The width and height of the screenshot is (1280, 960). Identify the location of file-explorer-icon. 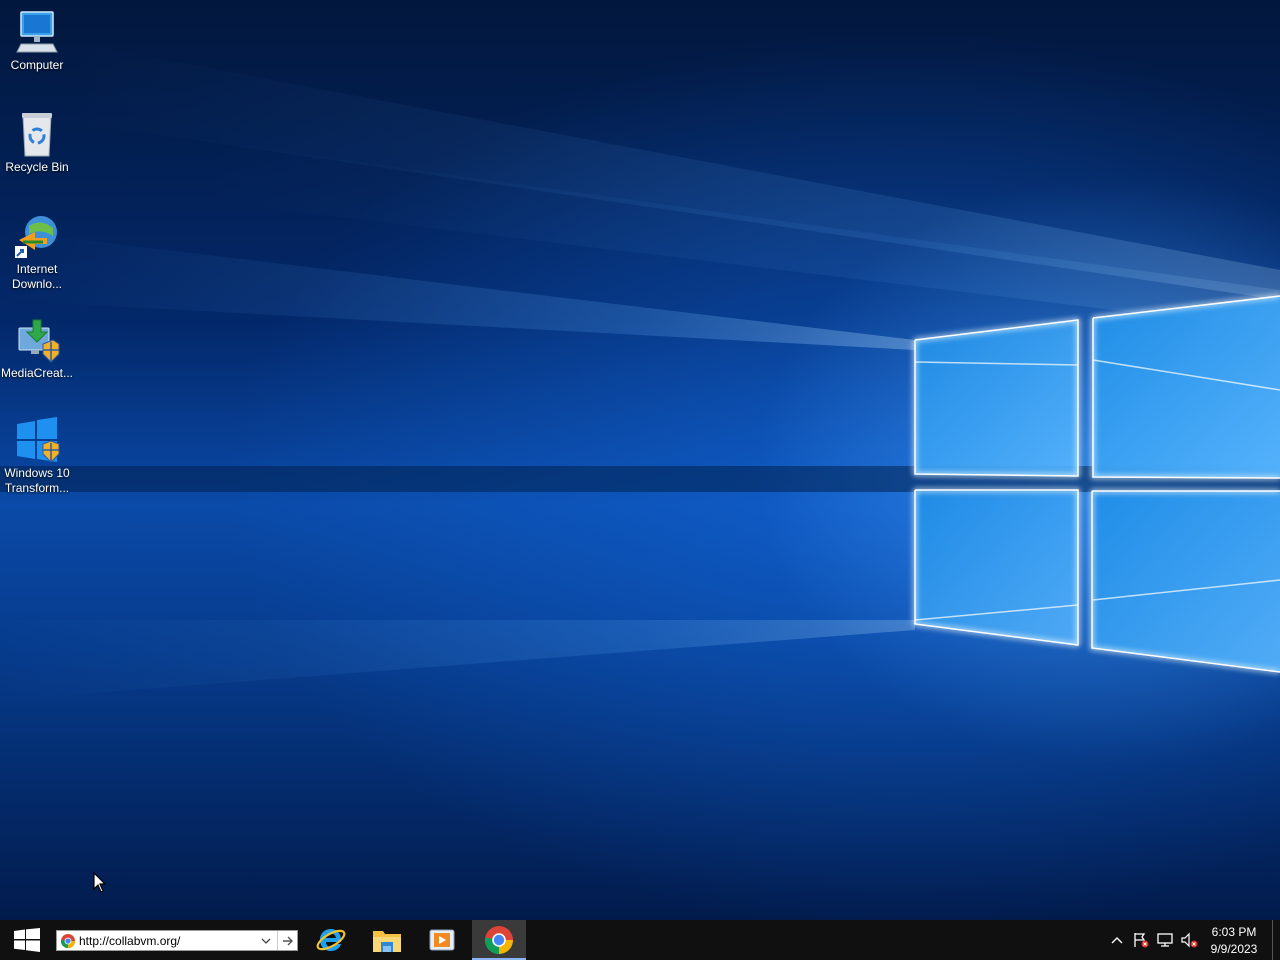
(387, 941).